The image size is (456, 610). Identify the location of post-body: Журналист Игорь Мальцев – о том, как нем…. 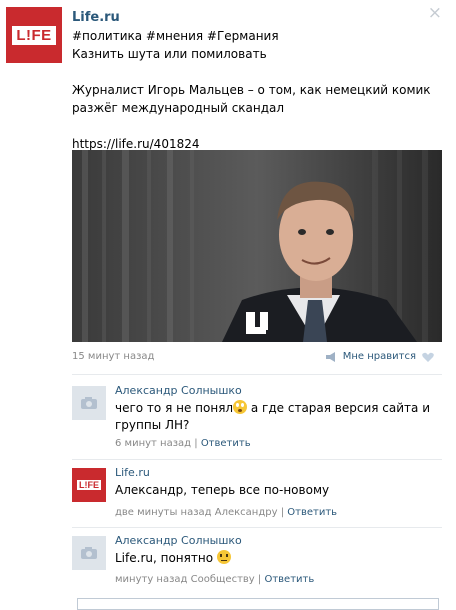
(251, 99).